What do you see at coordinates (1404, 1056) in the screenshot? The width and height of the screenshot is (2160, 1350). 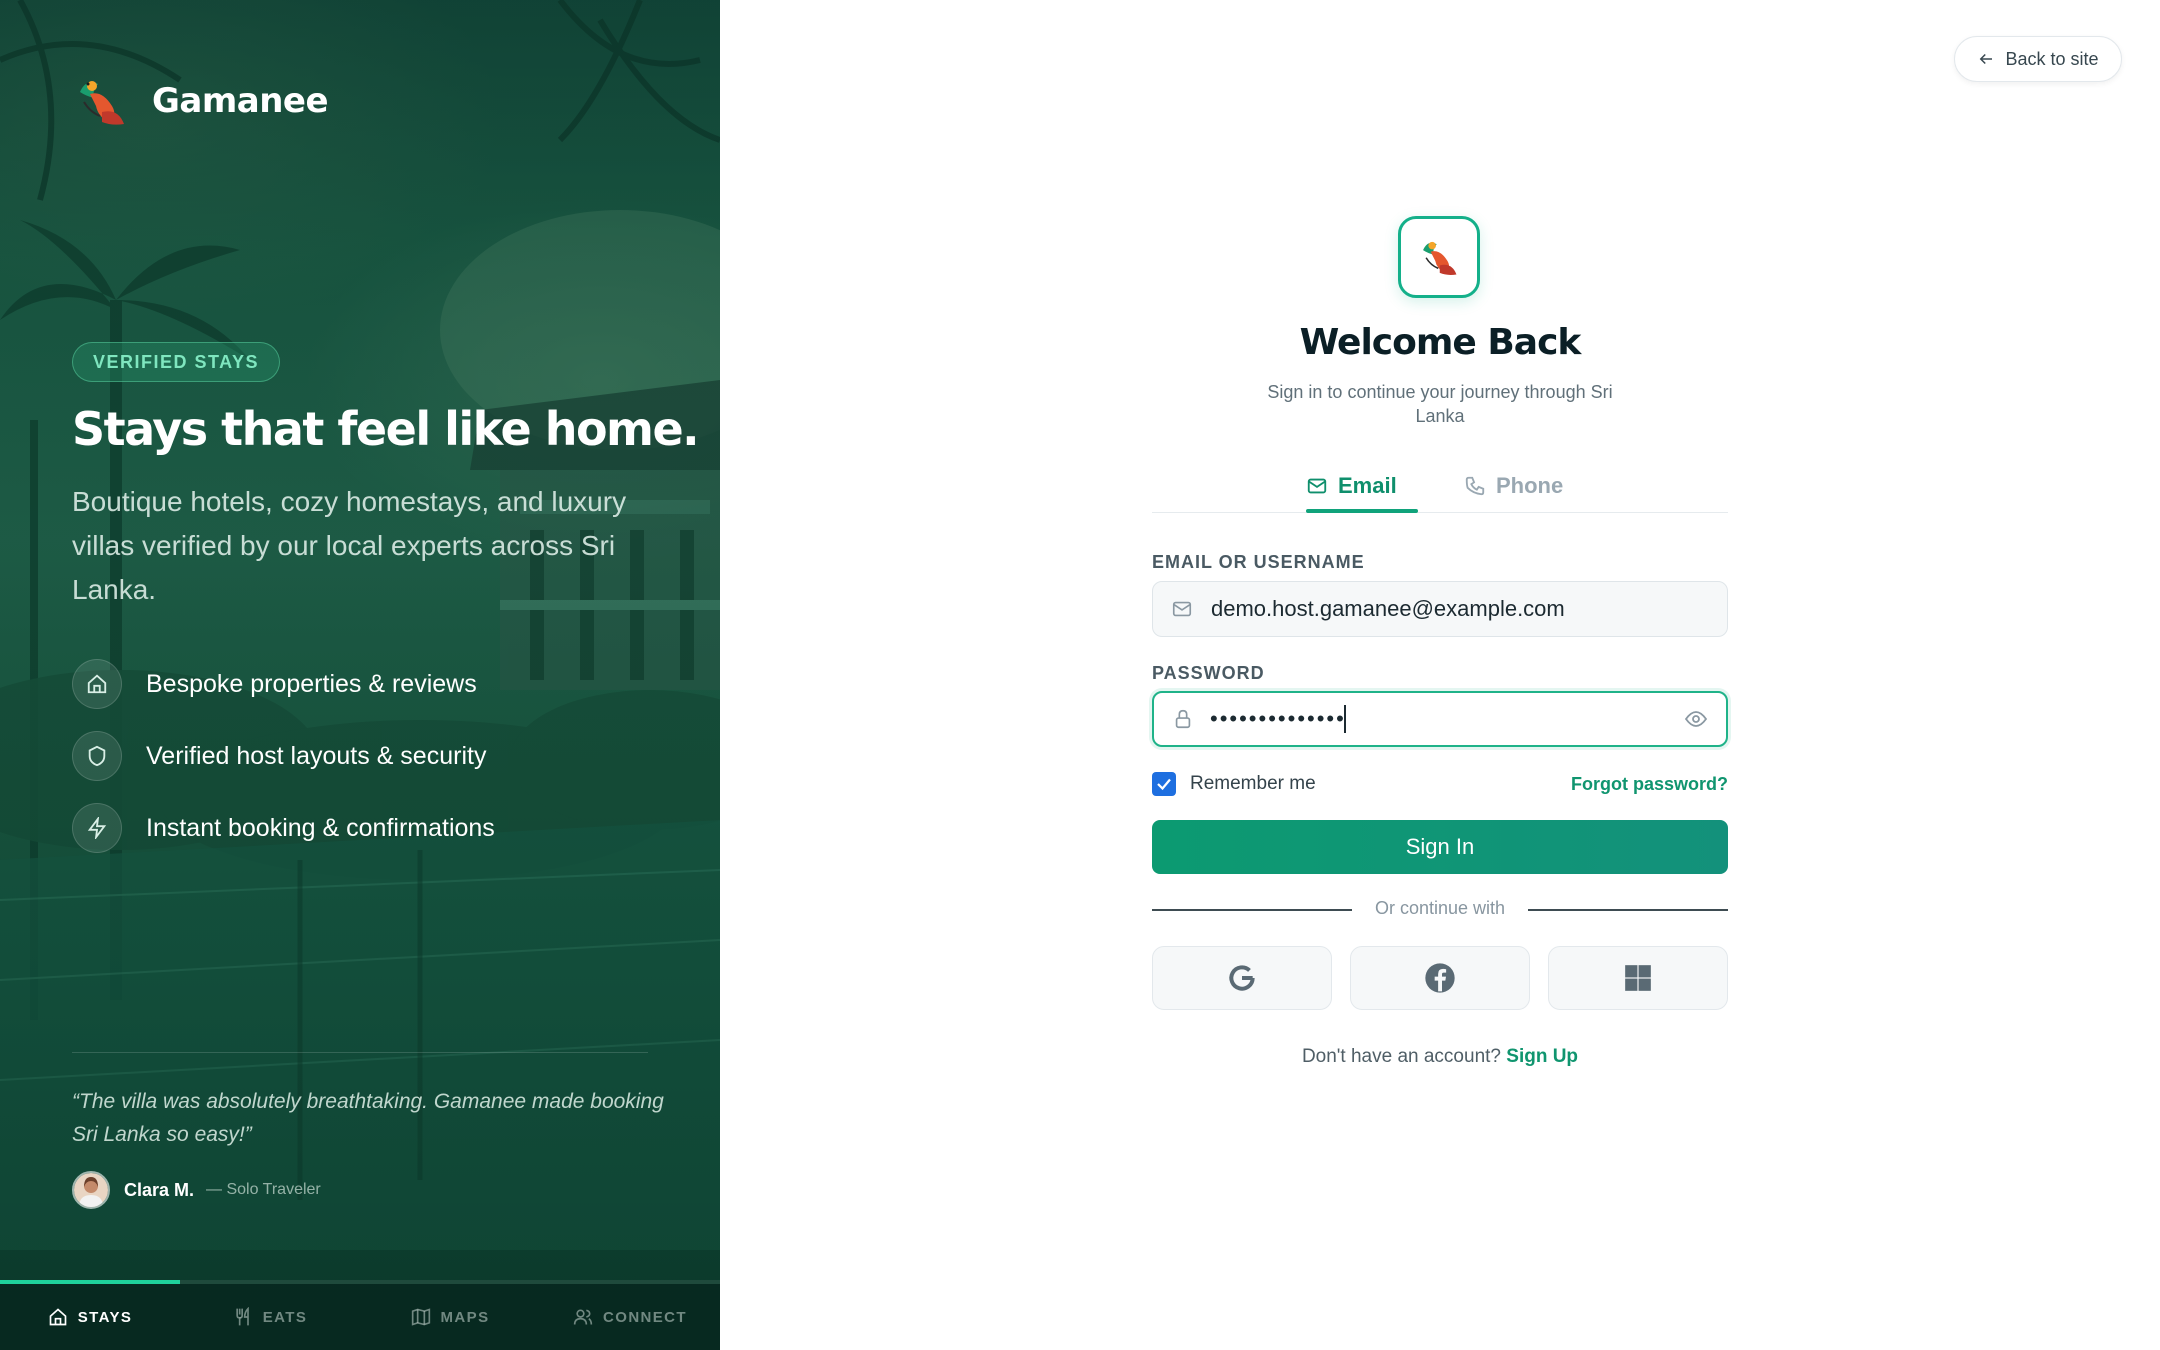 I see `signup-prompt: Don't have an account?` at bounding box center [1404, 1056].